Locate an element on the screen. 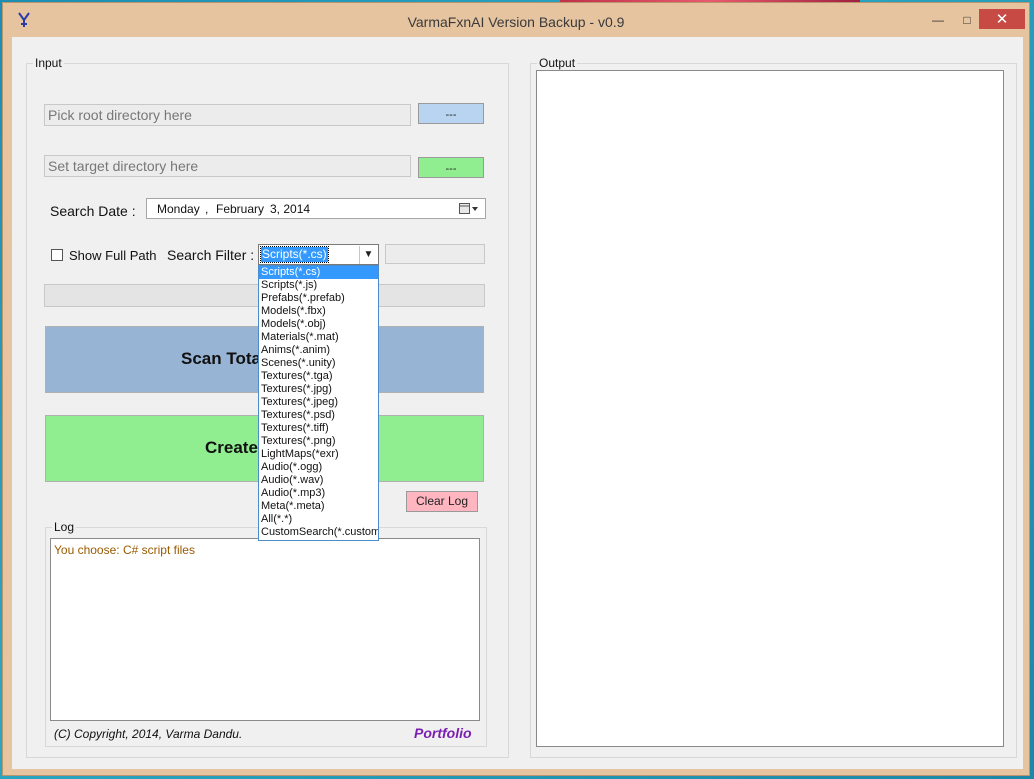 The width and height of the screenshot is (1034, 779). search-filter-value: Scripts(*.cs) is located at coordinates (294, 254).